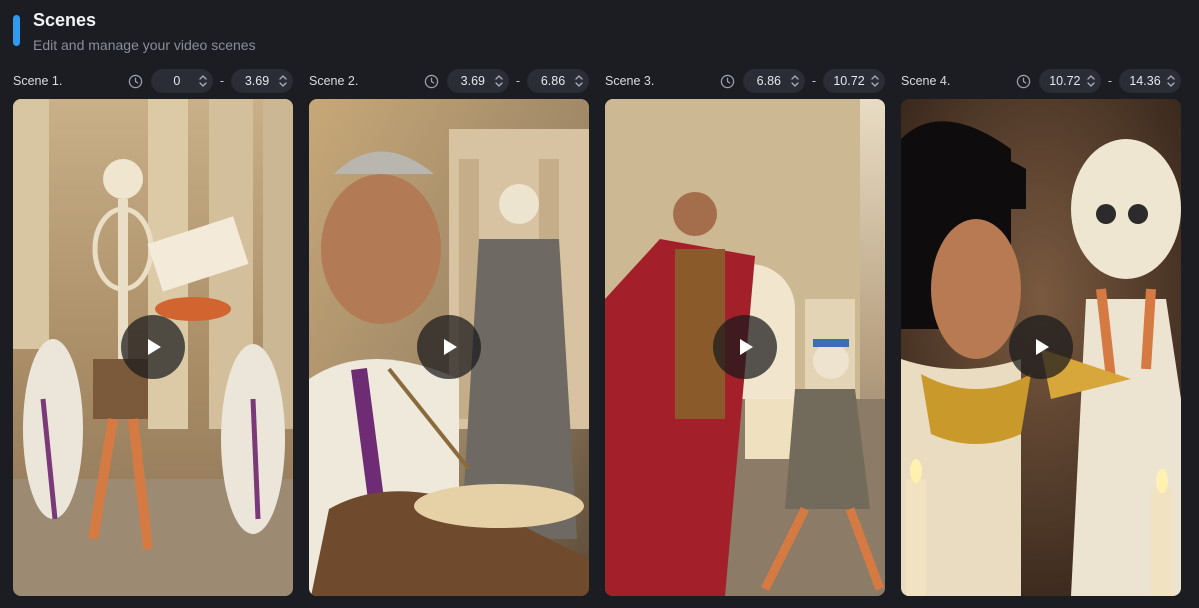 The height and width of the screenshot is (608, 1199). I want to click on scene-header: Scene 2. 3.69 - 6.86, so click(449, 81).